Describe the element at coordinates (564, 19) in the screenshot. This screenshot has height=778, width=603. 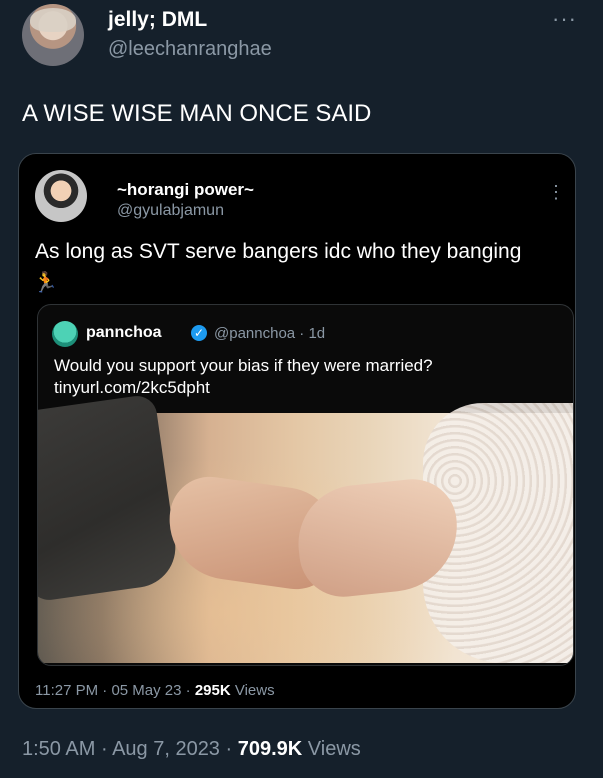
I see `more-horizontal-icon: ···` at that location.